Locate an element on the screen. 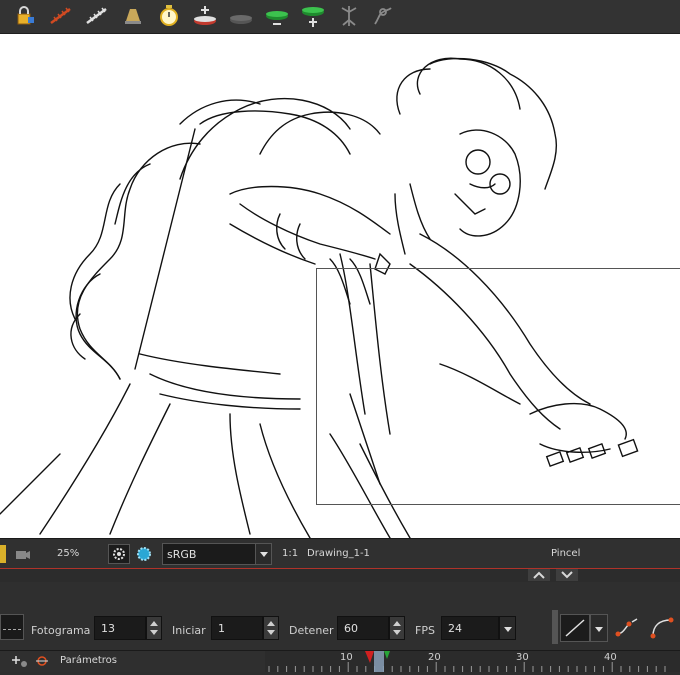 The width and height of the screenshot is (680, 675). stop-field: 60 is located at coordinates (363, 628).